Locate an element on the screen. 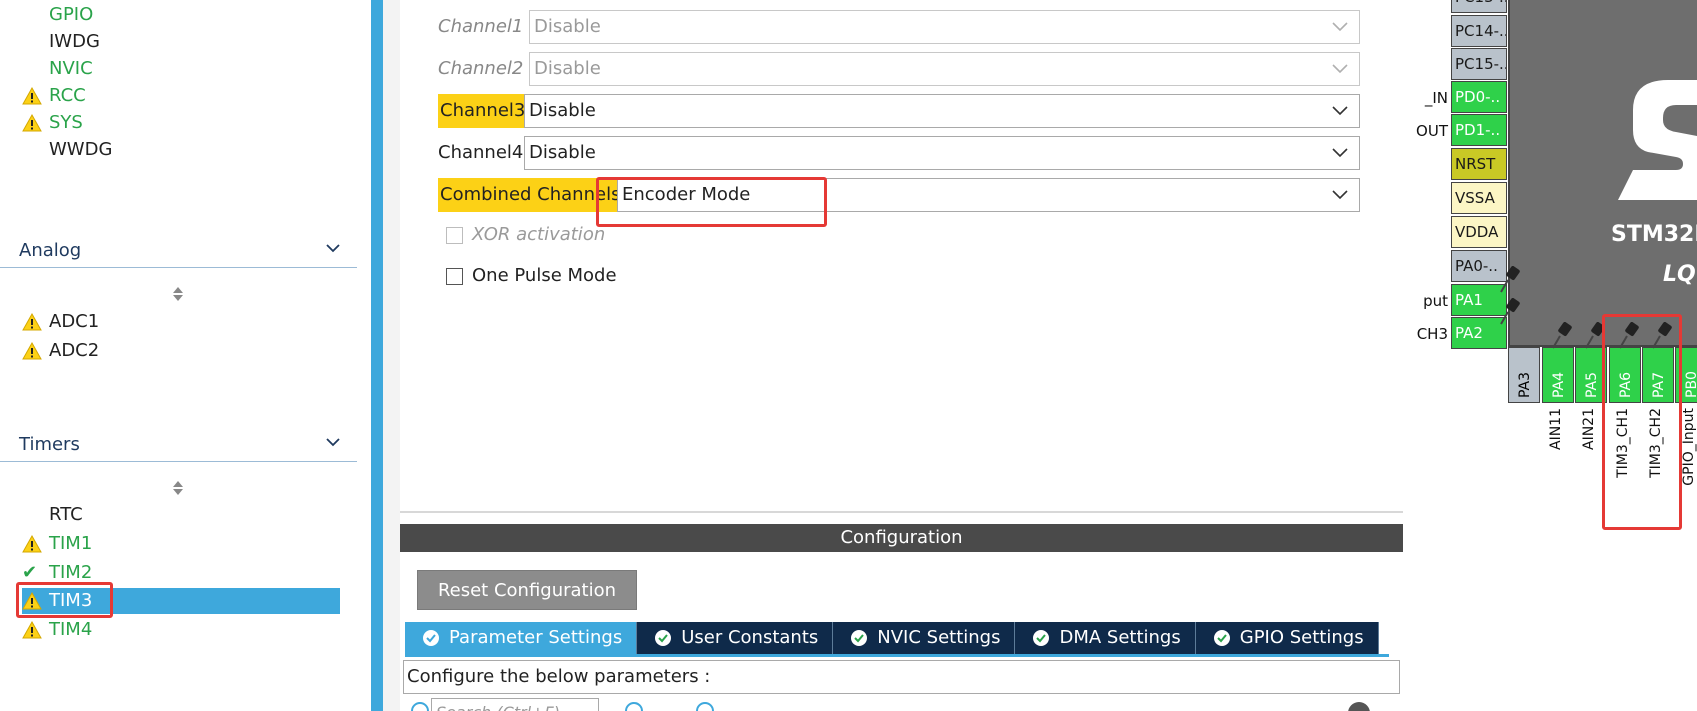 The height and width of the screenshot is (711, 1697). tab-gpio-settings: GPIO Settings is located at coordinates (1287, 638).